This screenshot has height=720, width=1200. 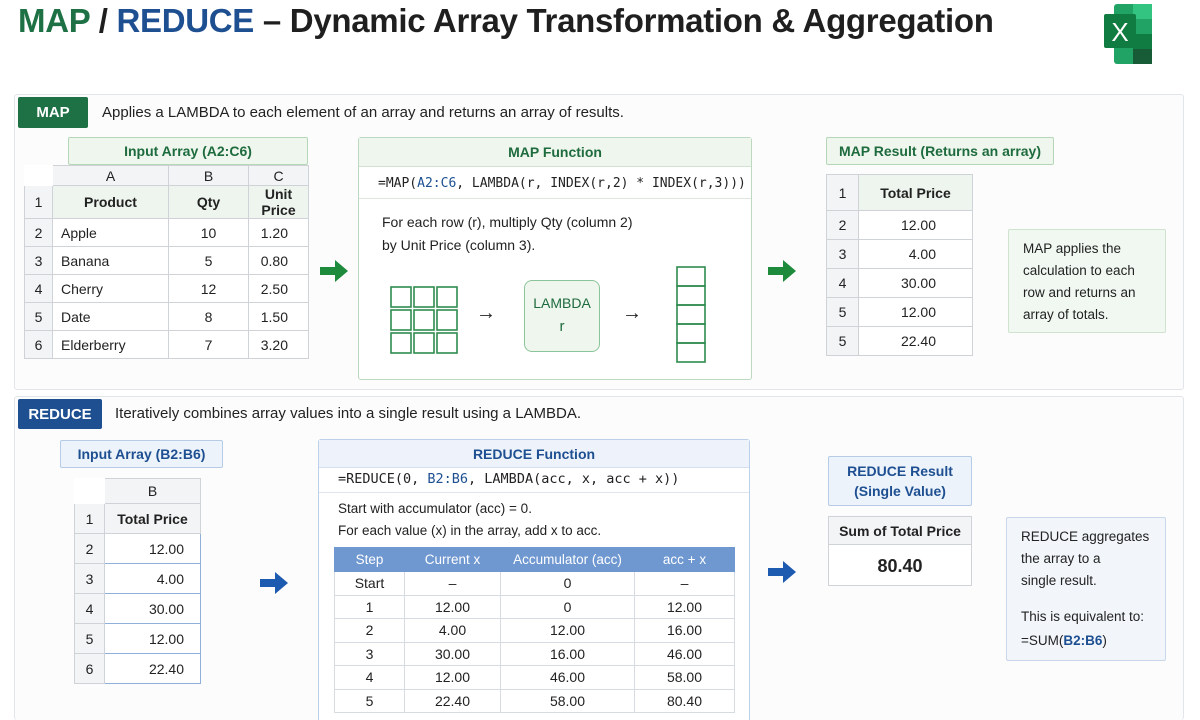 What do you see at coordinates (152, 668) in the screenshot?
I see `value-cell: 22.40` at bounding box center [152, 668].